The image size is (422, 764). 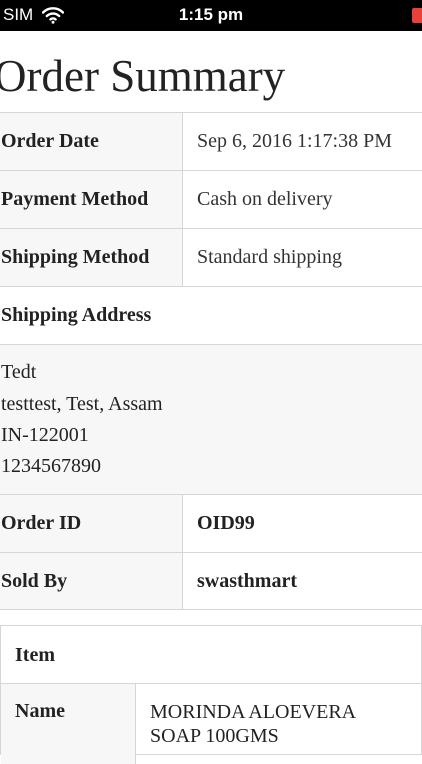 I want to click on payment-method-row: Payment Method Cash on delivery, so click(x=211, y=199).